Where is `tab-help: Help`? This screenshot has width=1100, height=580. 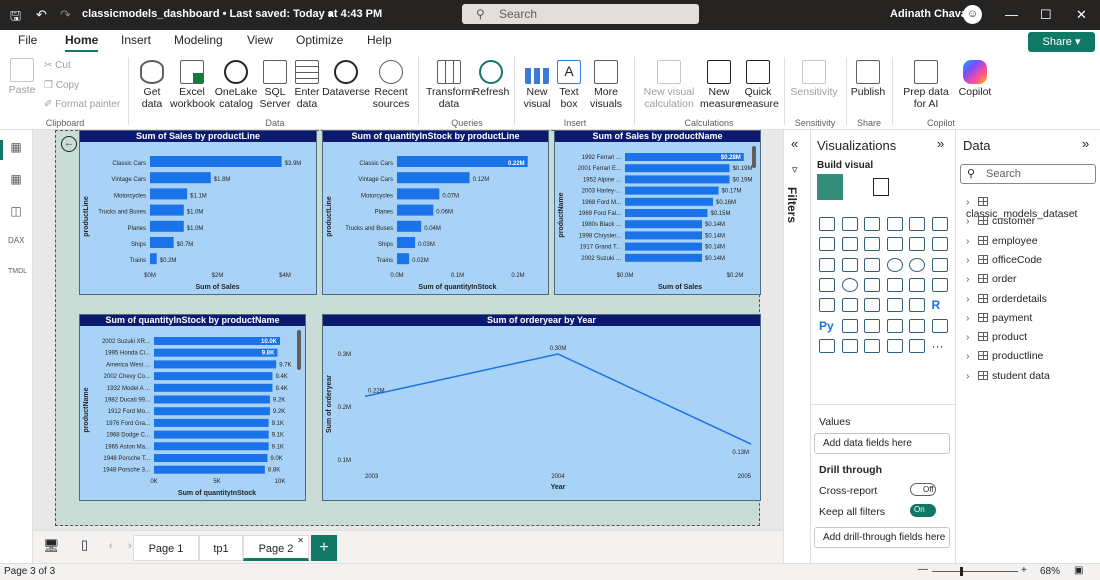
tab-help: Help is located at coordinates (379, 40).